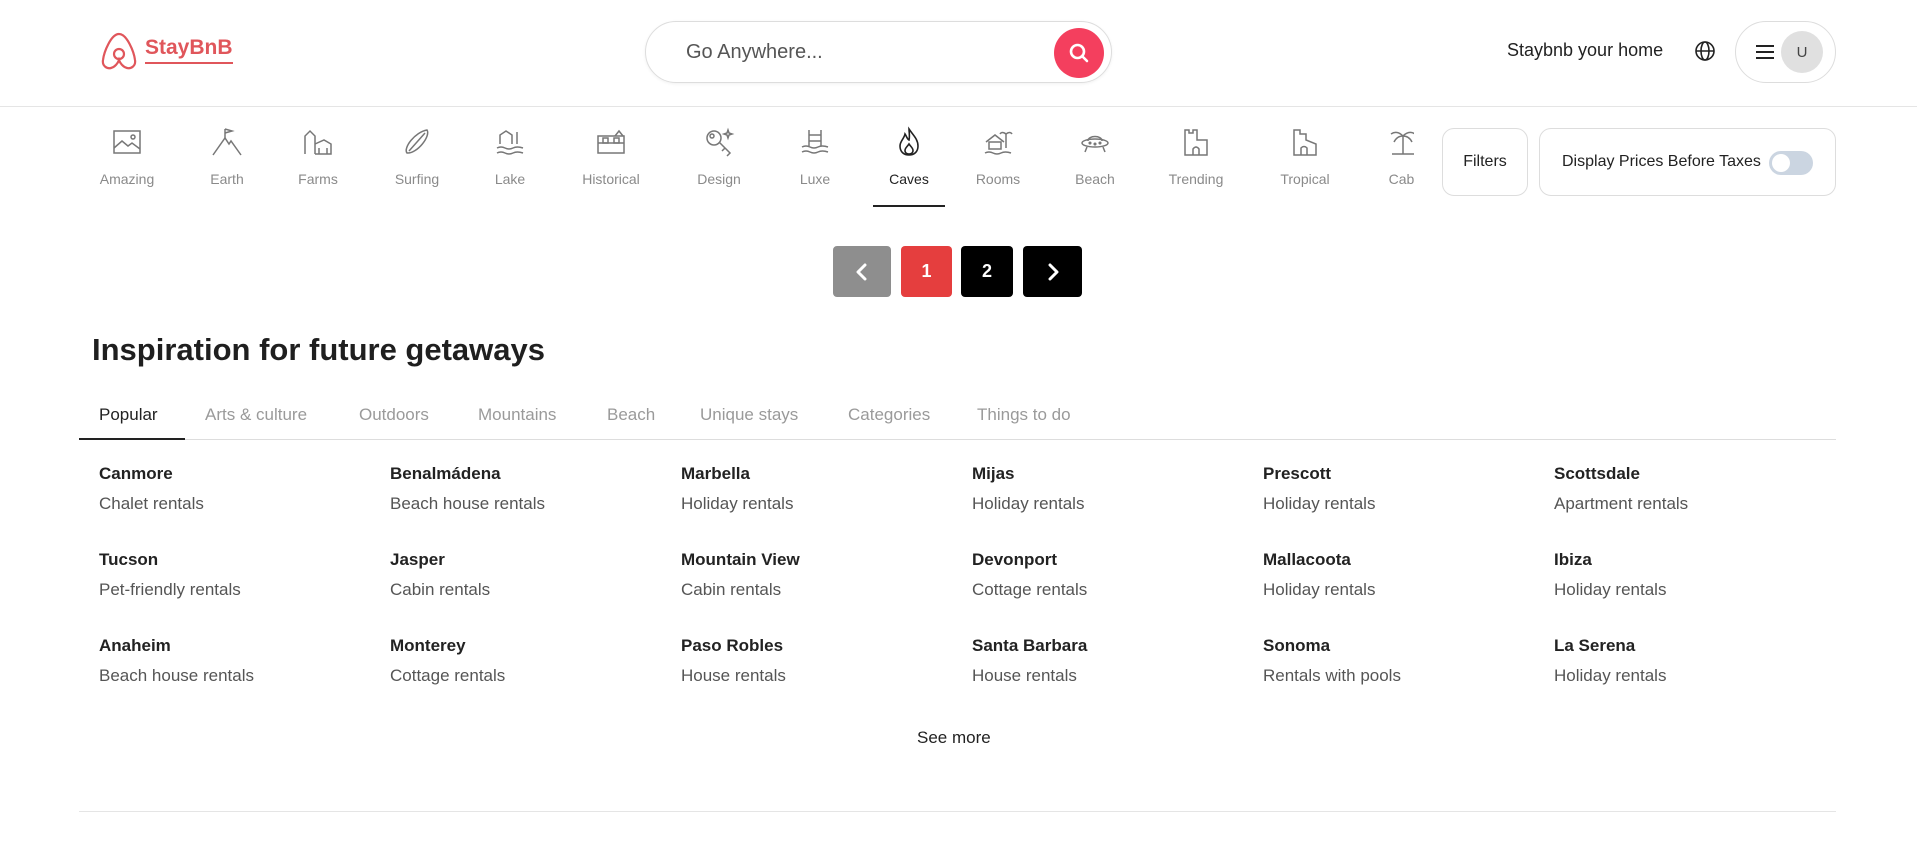 This screenshot has height=860, width=1917. What do you see at coordinates (1785, 52) in the screenshot?
I see `user-menu-button: U` at bounding box center [1785, 52].